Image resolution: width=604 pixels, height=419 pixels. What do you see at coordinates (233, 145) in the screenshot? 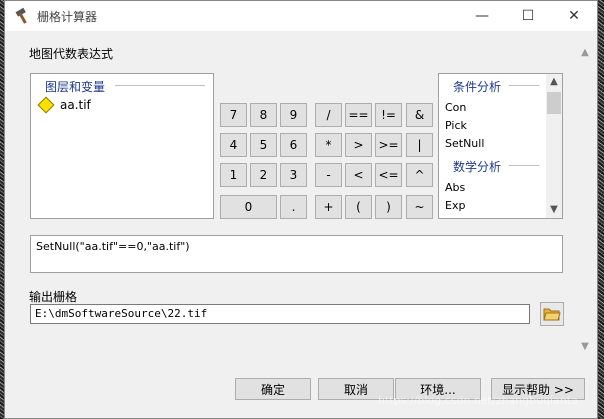
I see `num-4-button: 4` at bounding box center [233, 145].